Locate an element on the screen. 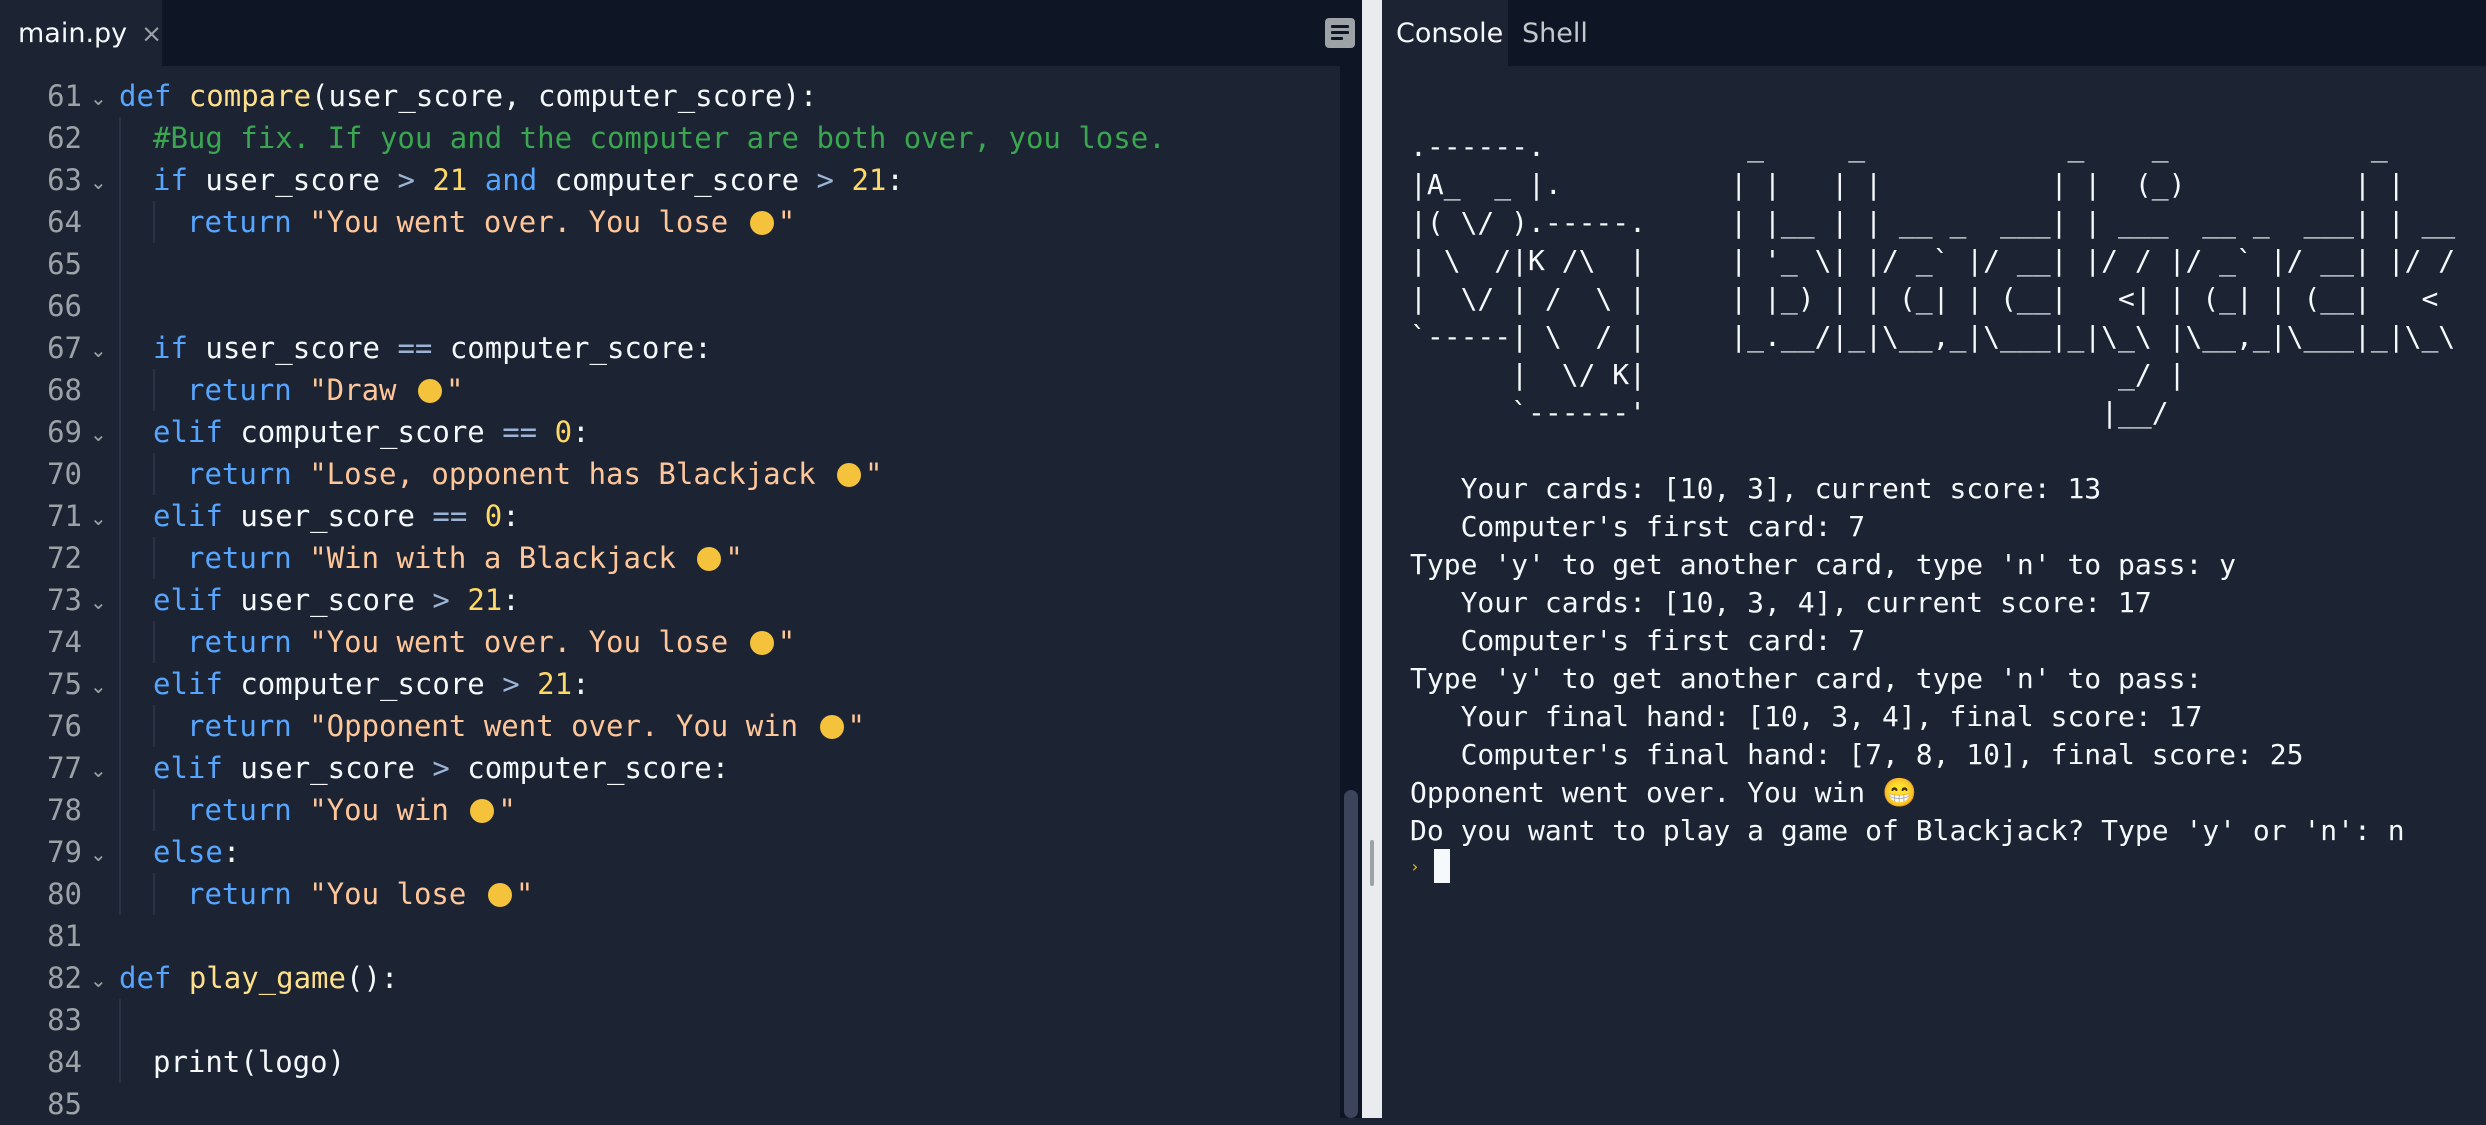  code-line: 71 ⌄ elif user_score == 0: is located at coordinates (670, 516).